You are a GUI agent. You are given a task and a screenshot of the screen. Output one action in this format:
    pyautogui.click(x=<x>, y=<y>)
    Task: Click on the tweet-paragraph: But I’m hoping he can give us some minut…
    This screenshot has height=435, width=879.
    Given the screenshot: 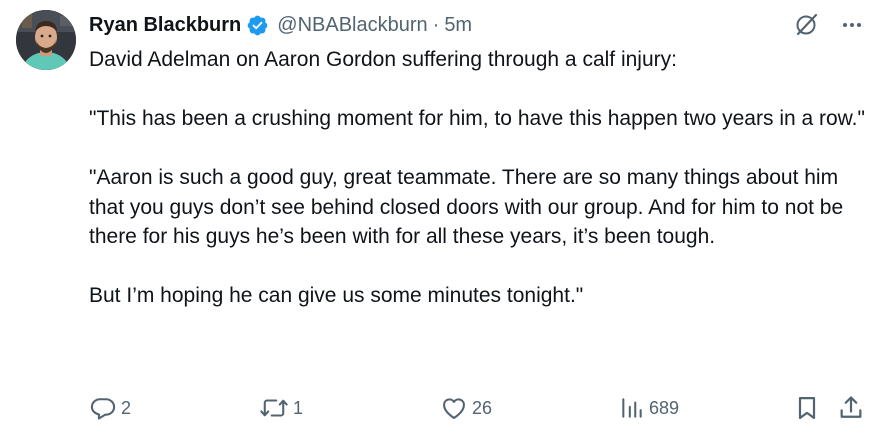 What is the action you would take?
    pyautogui.click(x=336, y=295)
    